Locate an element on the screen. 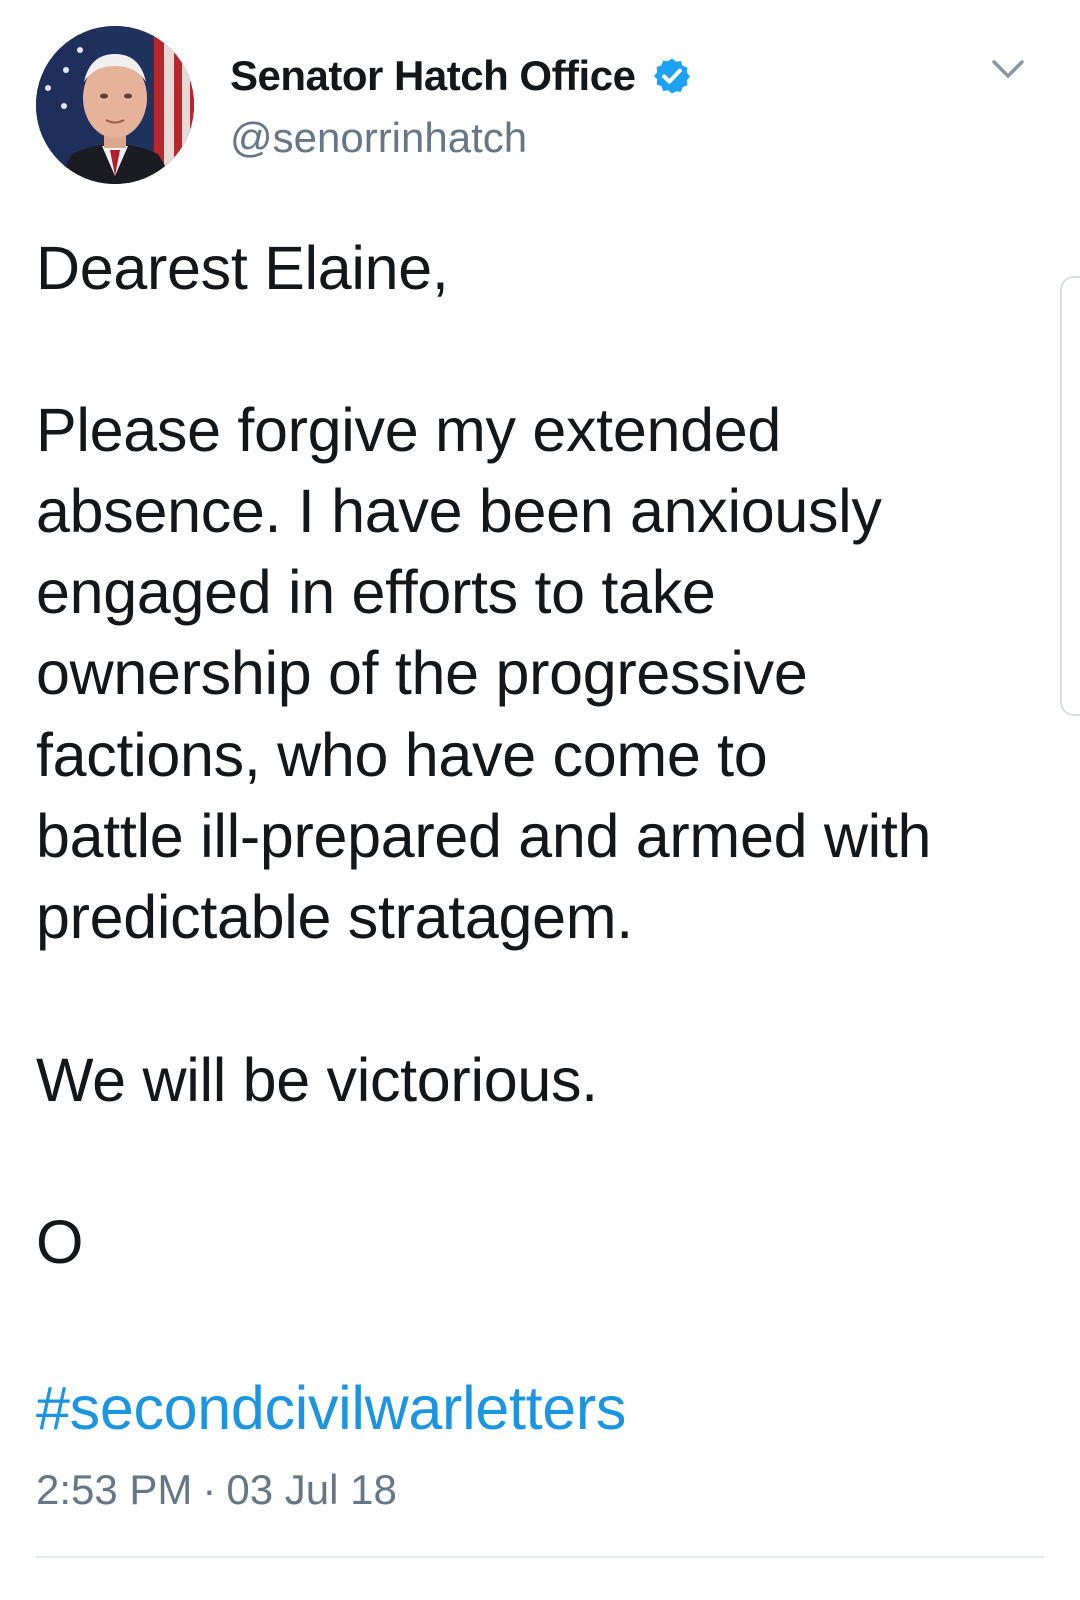  tweet-date: 03 Jul 18 is located at coordinates (311, 1489).